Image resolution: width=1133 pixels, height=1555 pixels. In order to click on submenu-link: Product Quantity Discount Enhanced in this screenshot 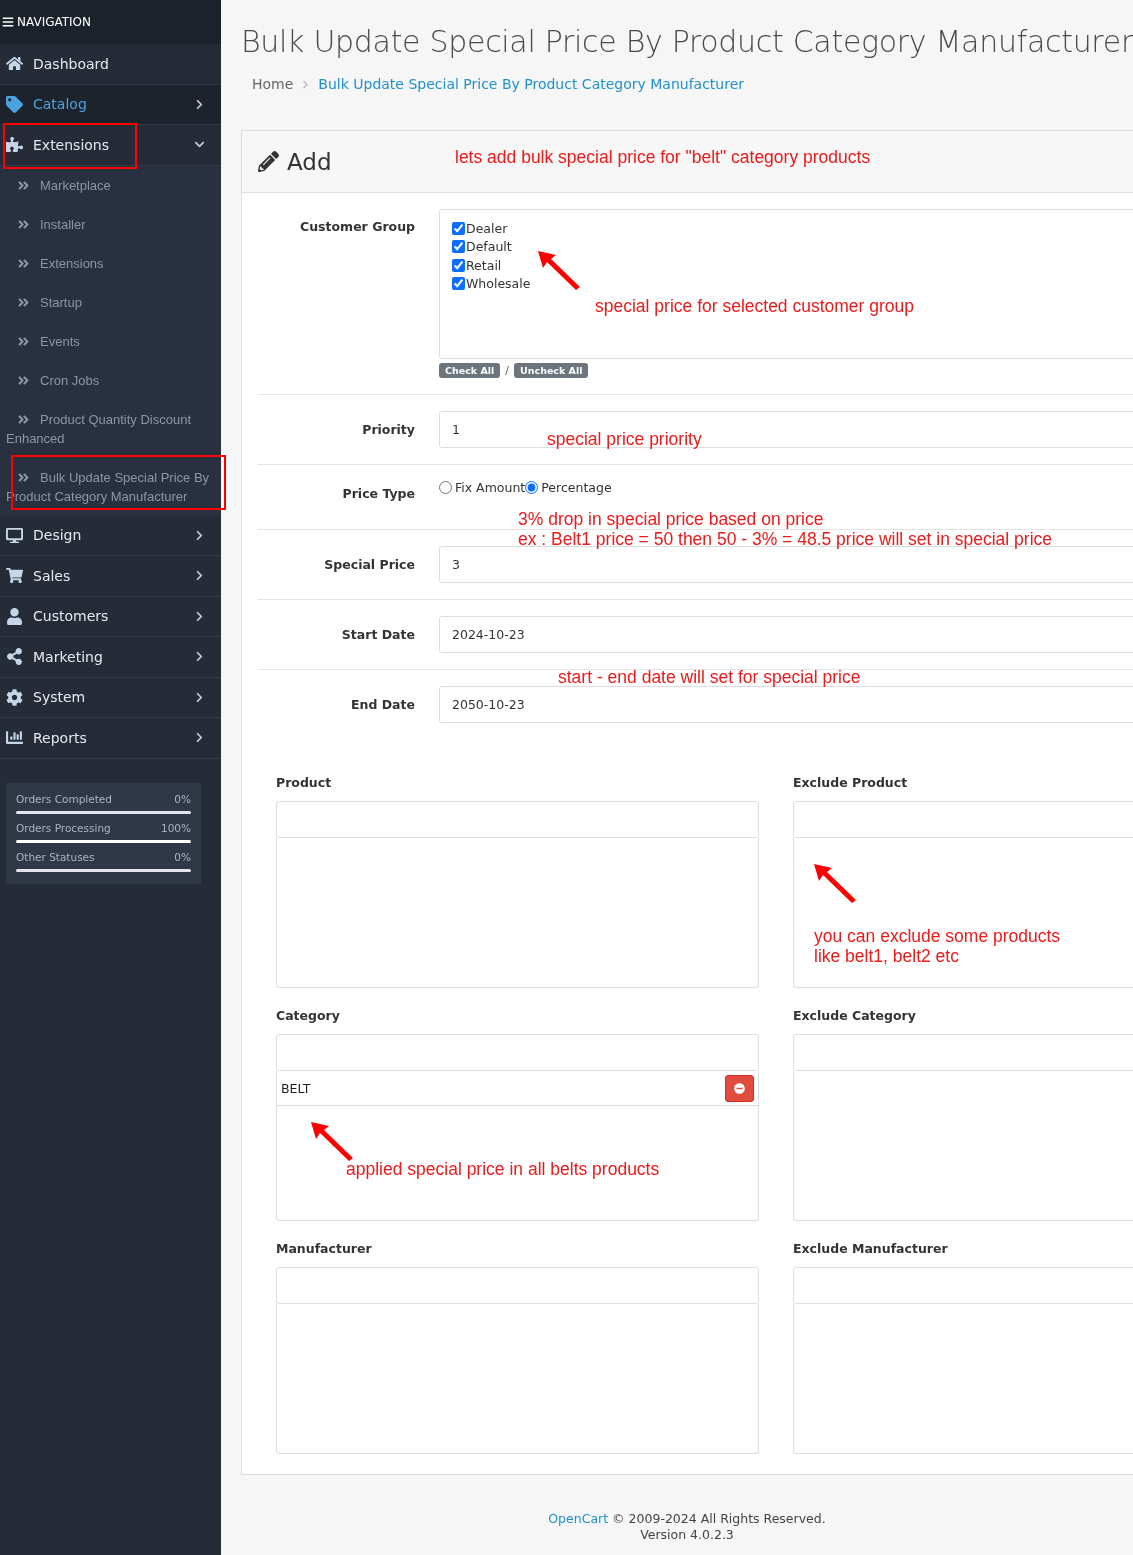, I will do `click(110, 428)`.